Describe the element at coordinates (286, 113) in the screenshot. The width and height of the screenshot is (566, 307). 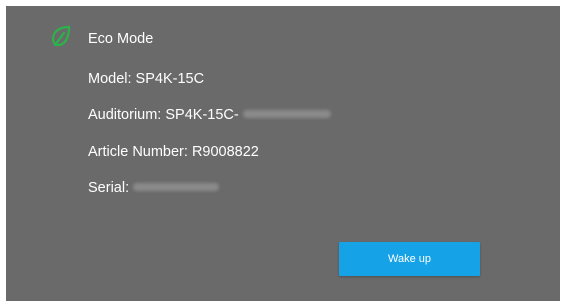
I see `auditorium-redacted` at that location.